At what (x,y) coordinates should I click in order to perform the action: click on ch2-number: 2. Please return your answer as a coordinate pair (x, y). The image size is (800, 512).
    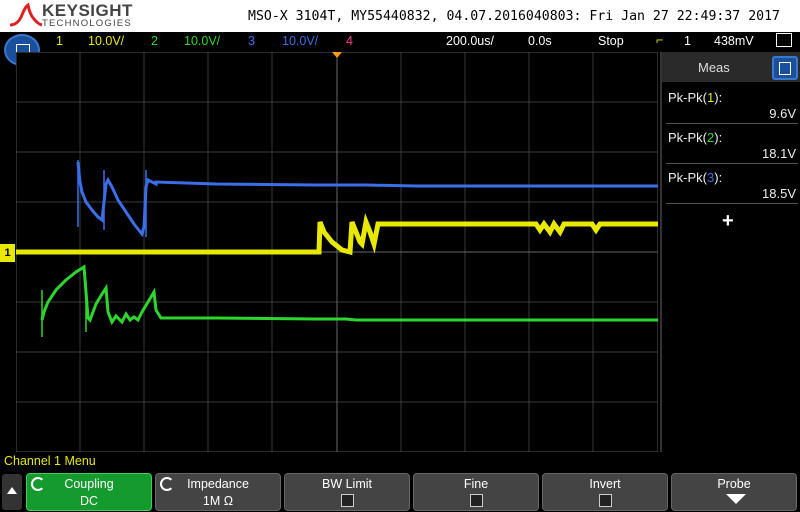
    Looking at the image, I should click on (154, 41).